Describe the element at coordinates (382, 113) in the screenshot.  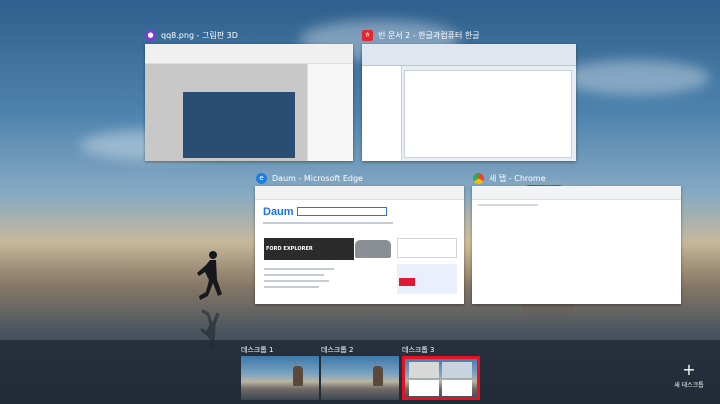
I see `hangul-side-panel` at that location.